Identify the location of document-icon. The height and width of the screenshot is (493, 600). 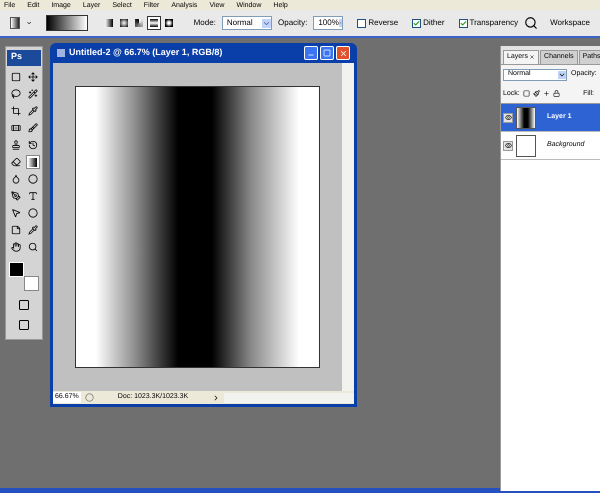
(61, 53).